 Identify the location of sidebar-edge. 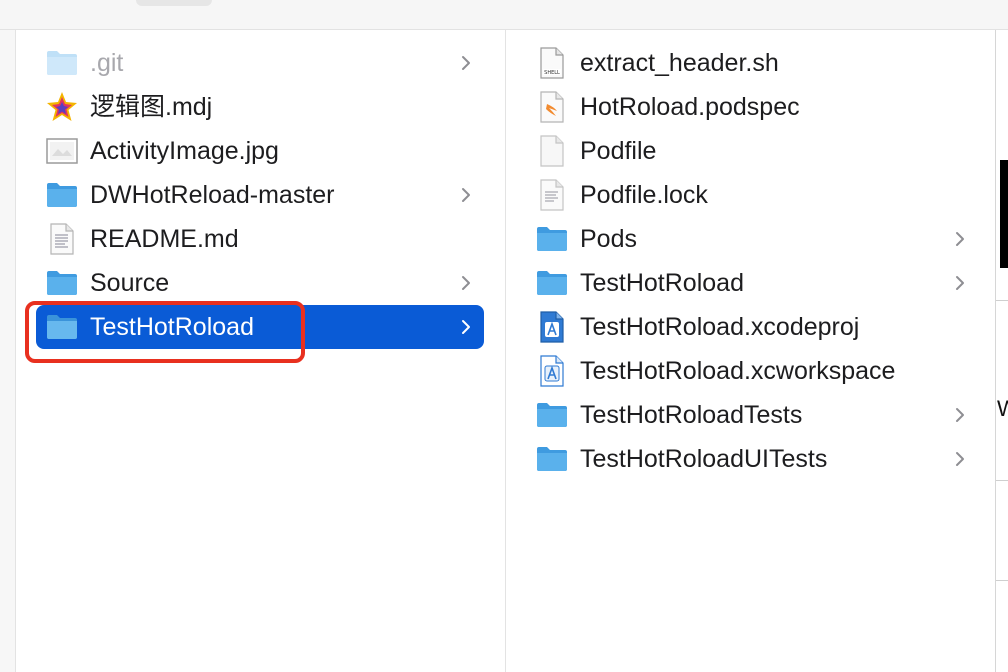
(8, 351).